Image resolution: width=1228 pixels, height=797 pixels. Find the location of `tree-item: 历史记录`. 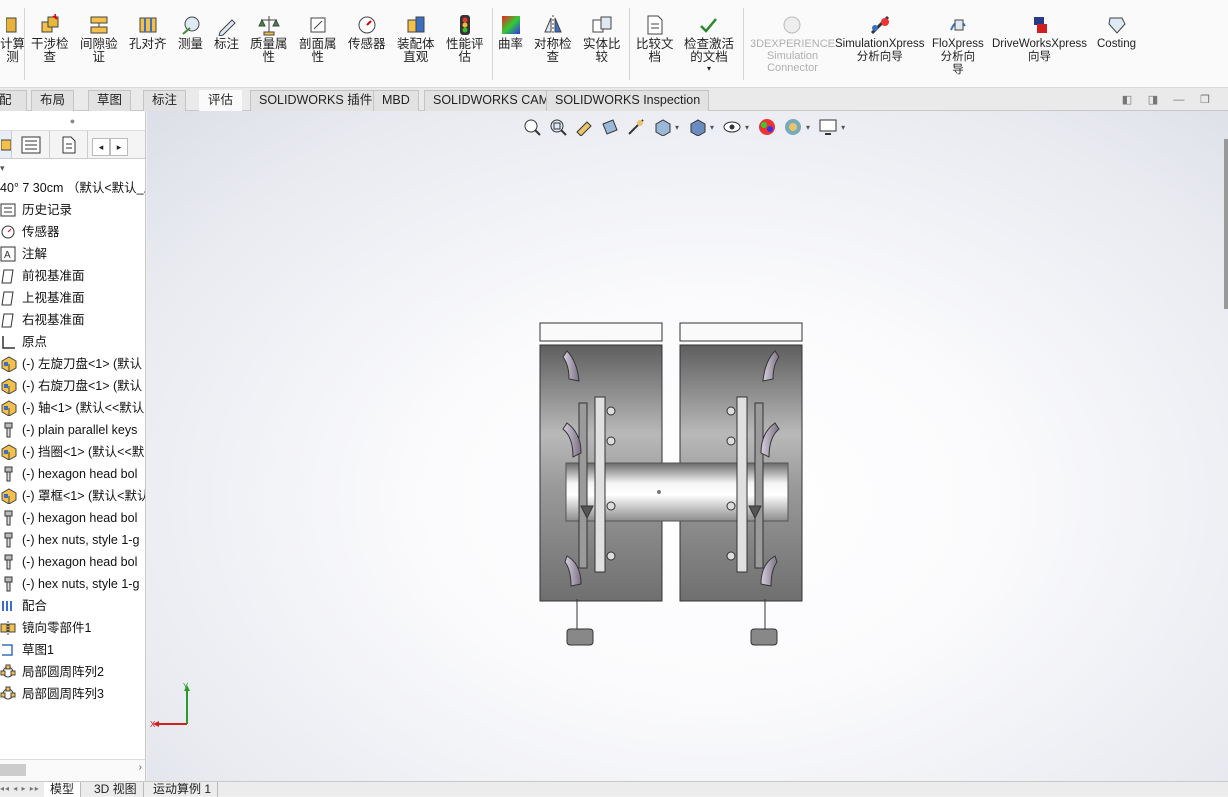

tree-item: 历史记录 is located at coordinates (72, 210).